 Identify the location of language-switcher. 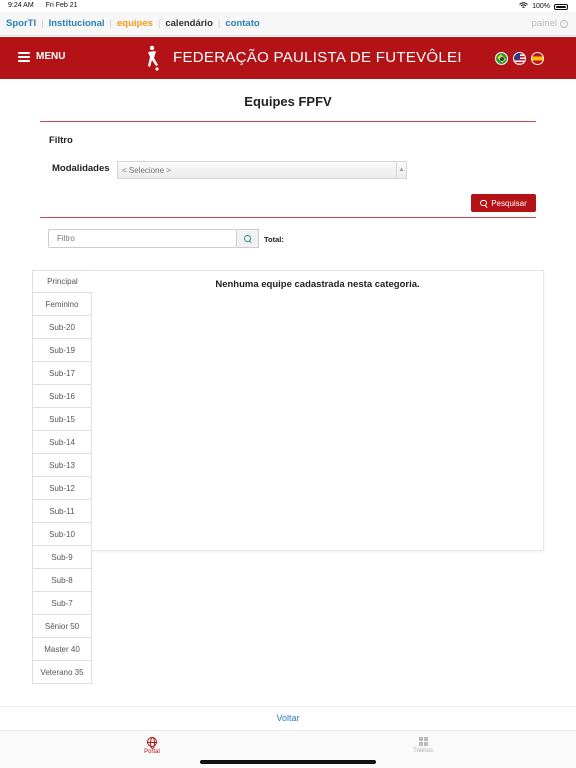
(519, 58).